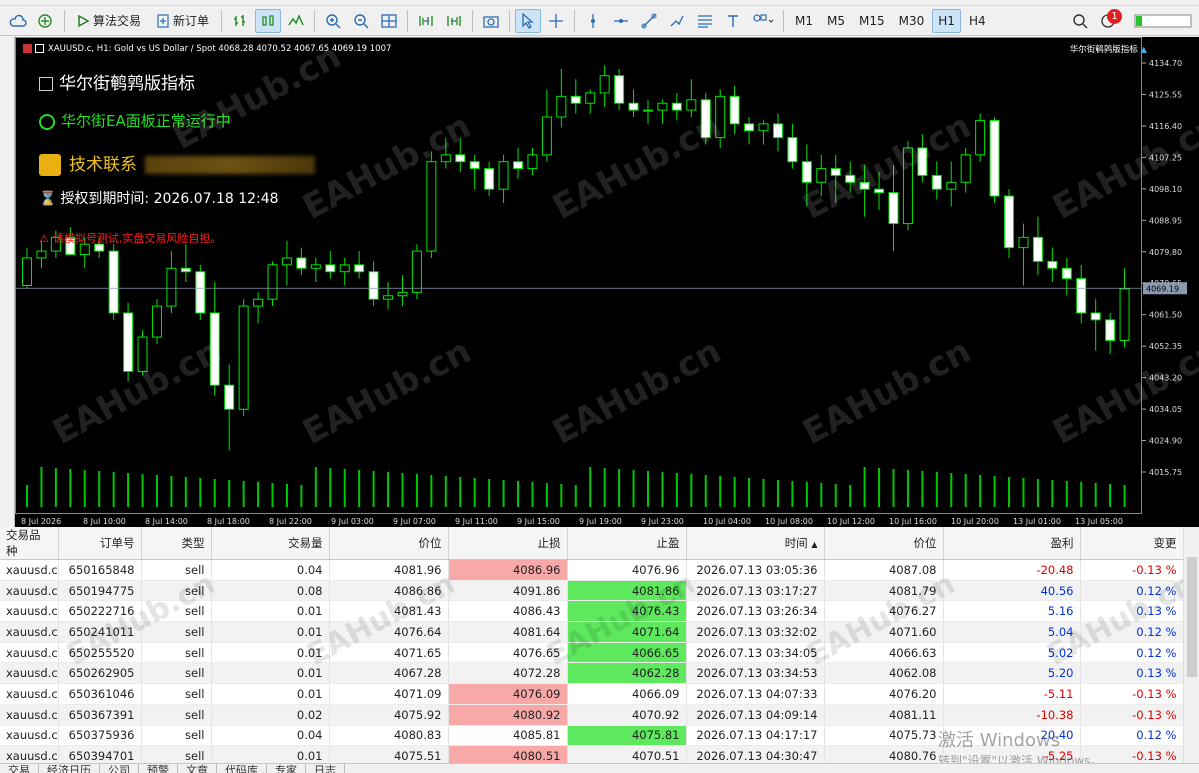  I want to click on tab-alerts: 预警, so click(158, 768).